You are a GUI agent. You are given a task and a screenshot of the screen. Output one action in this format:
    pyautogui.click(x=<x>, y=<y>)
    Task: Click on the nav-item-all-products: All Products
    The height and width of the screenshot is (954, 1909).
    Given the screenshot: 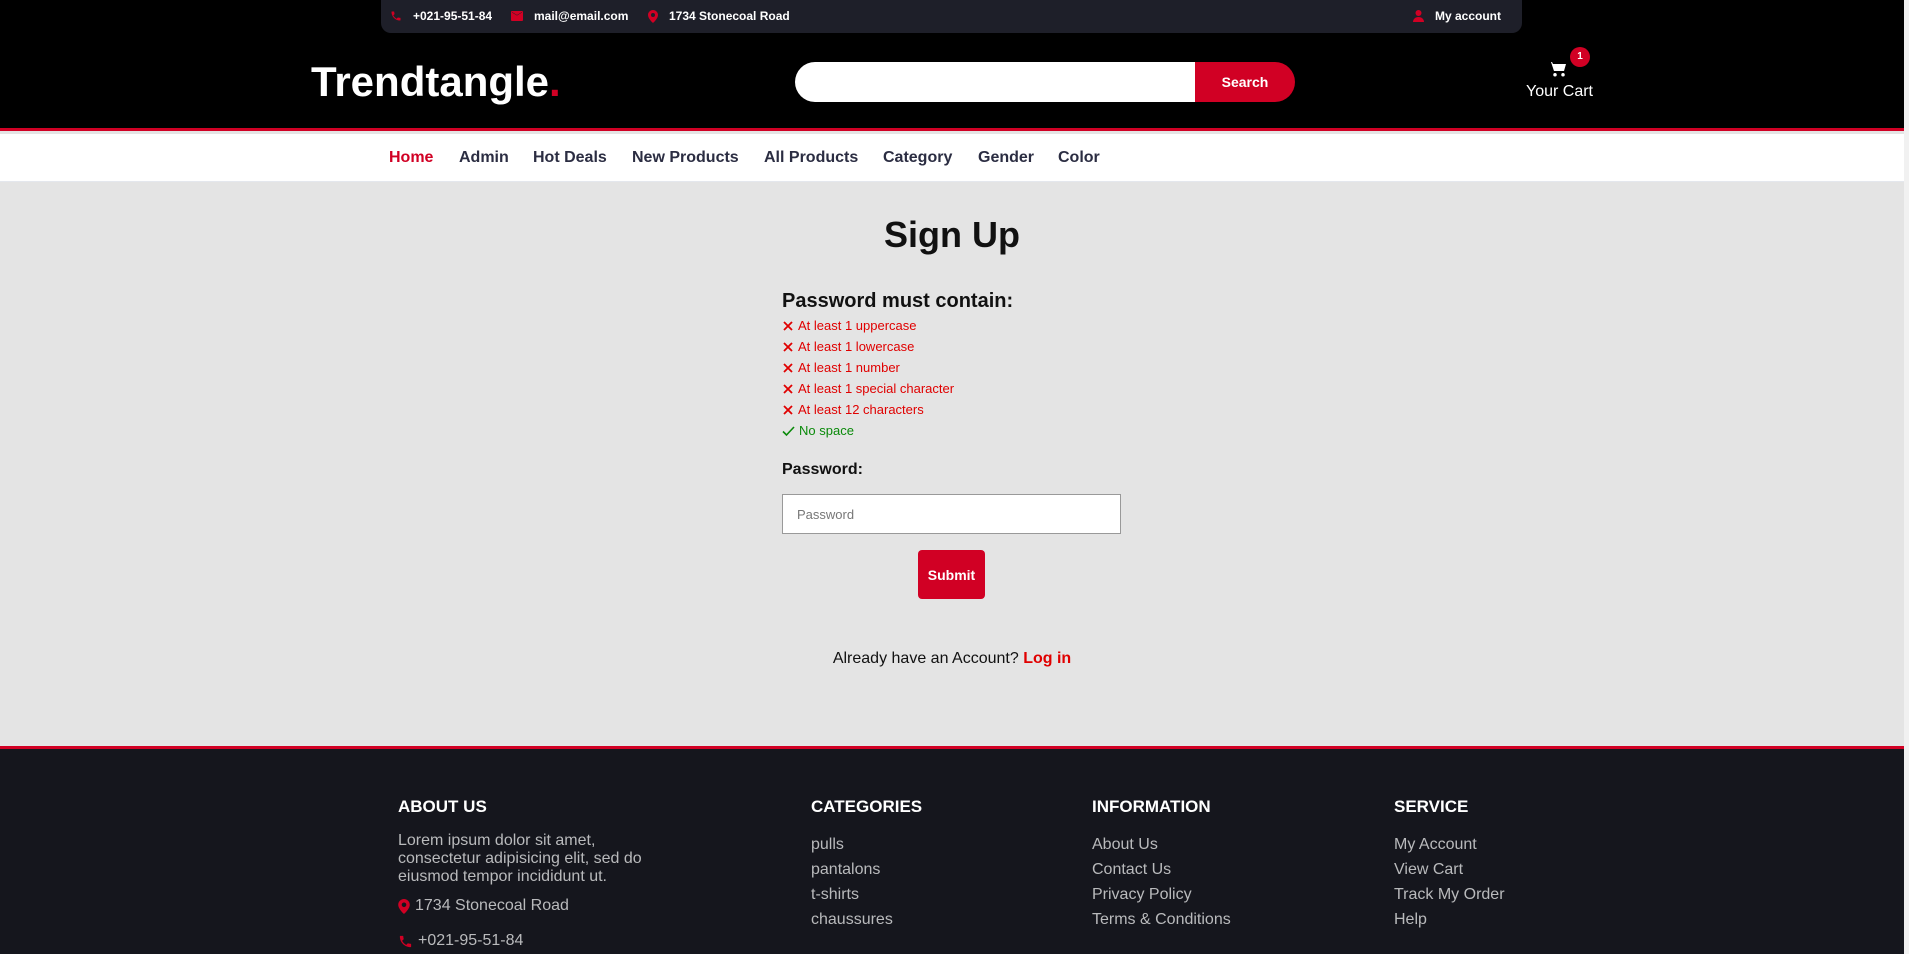 What is the action you would take?
    pyautogui.click(x=811, y=158)
    